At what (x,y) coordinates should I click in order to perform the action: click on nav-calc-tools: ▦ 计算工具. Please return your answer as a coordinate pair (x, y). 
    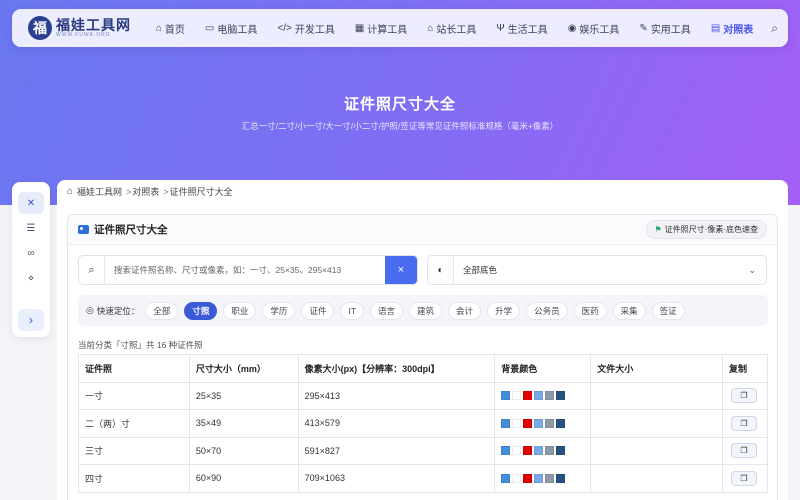
    Looking at the image, I should click on (381, 28).